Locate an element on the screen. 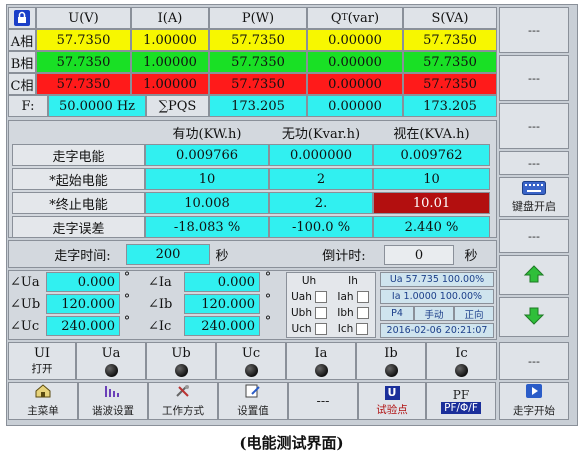 This screenshot has width=583, height=458. freq-label: F: is located at coordinates (28, 106).